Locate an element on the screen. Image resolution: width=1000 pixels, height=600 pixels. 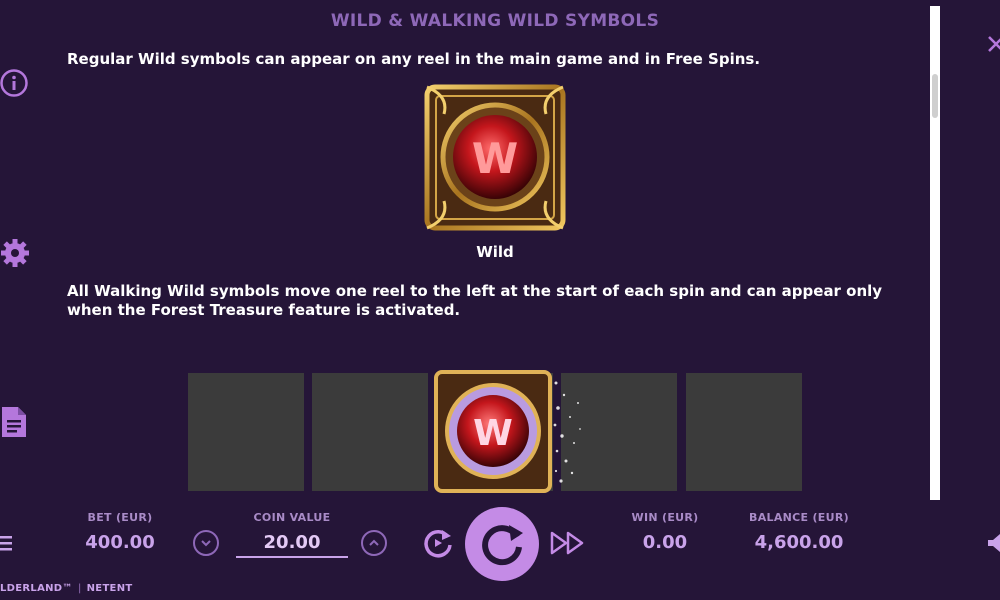
chevron-down-icon is located at coordinates (206, 543).